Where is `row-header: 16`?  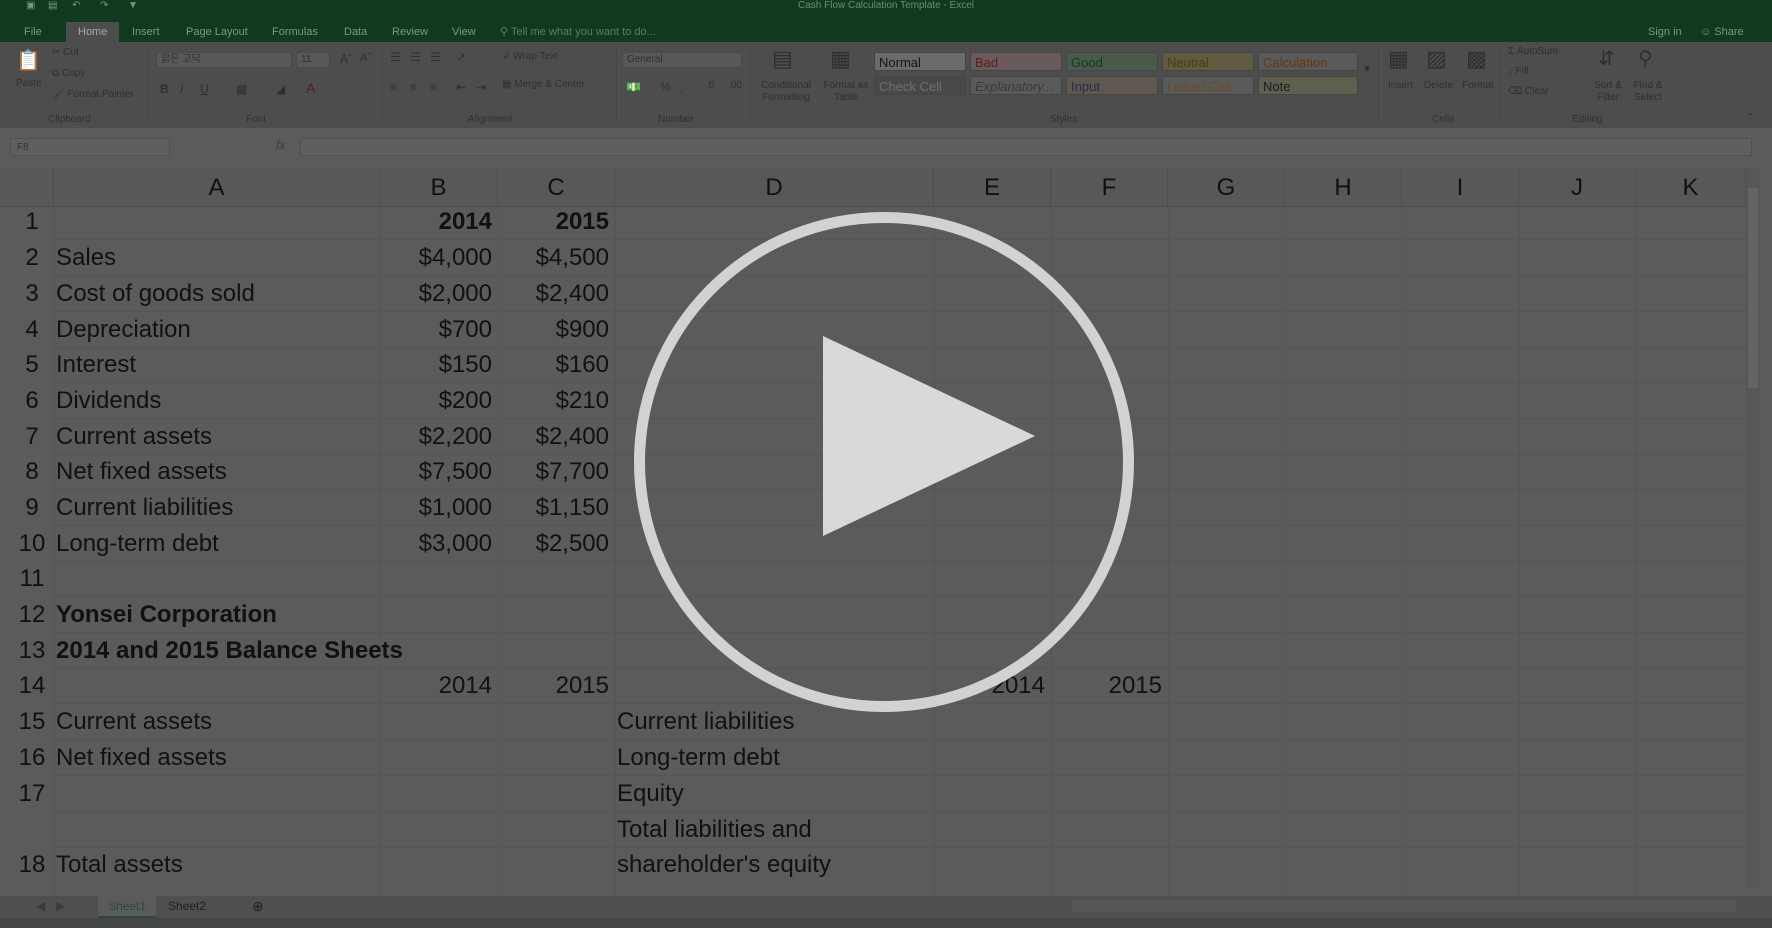
row-header: 16 is located at coordinates (32, 758).